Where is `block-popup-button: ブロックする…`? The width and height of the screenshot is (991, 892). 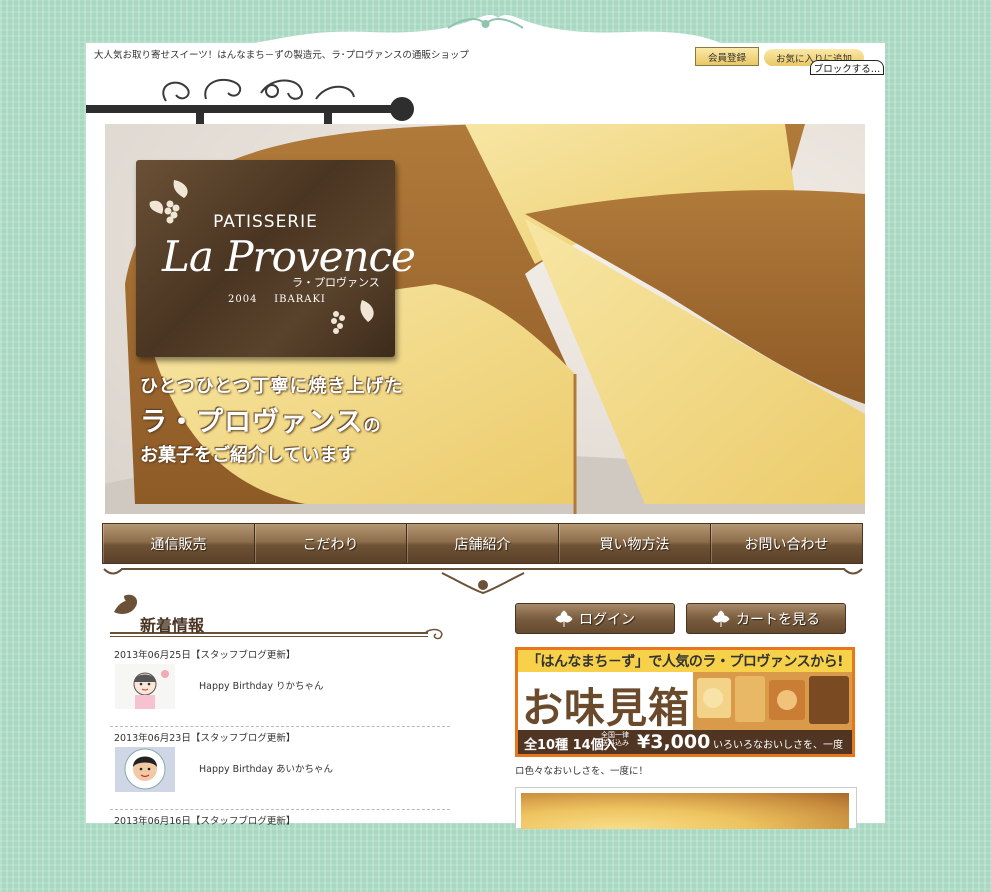 block-popup-button: ブロックする… is located at coordinates (847, 67).